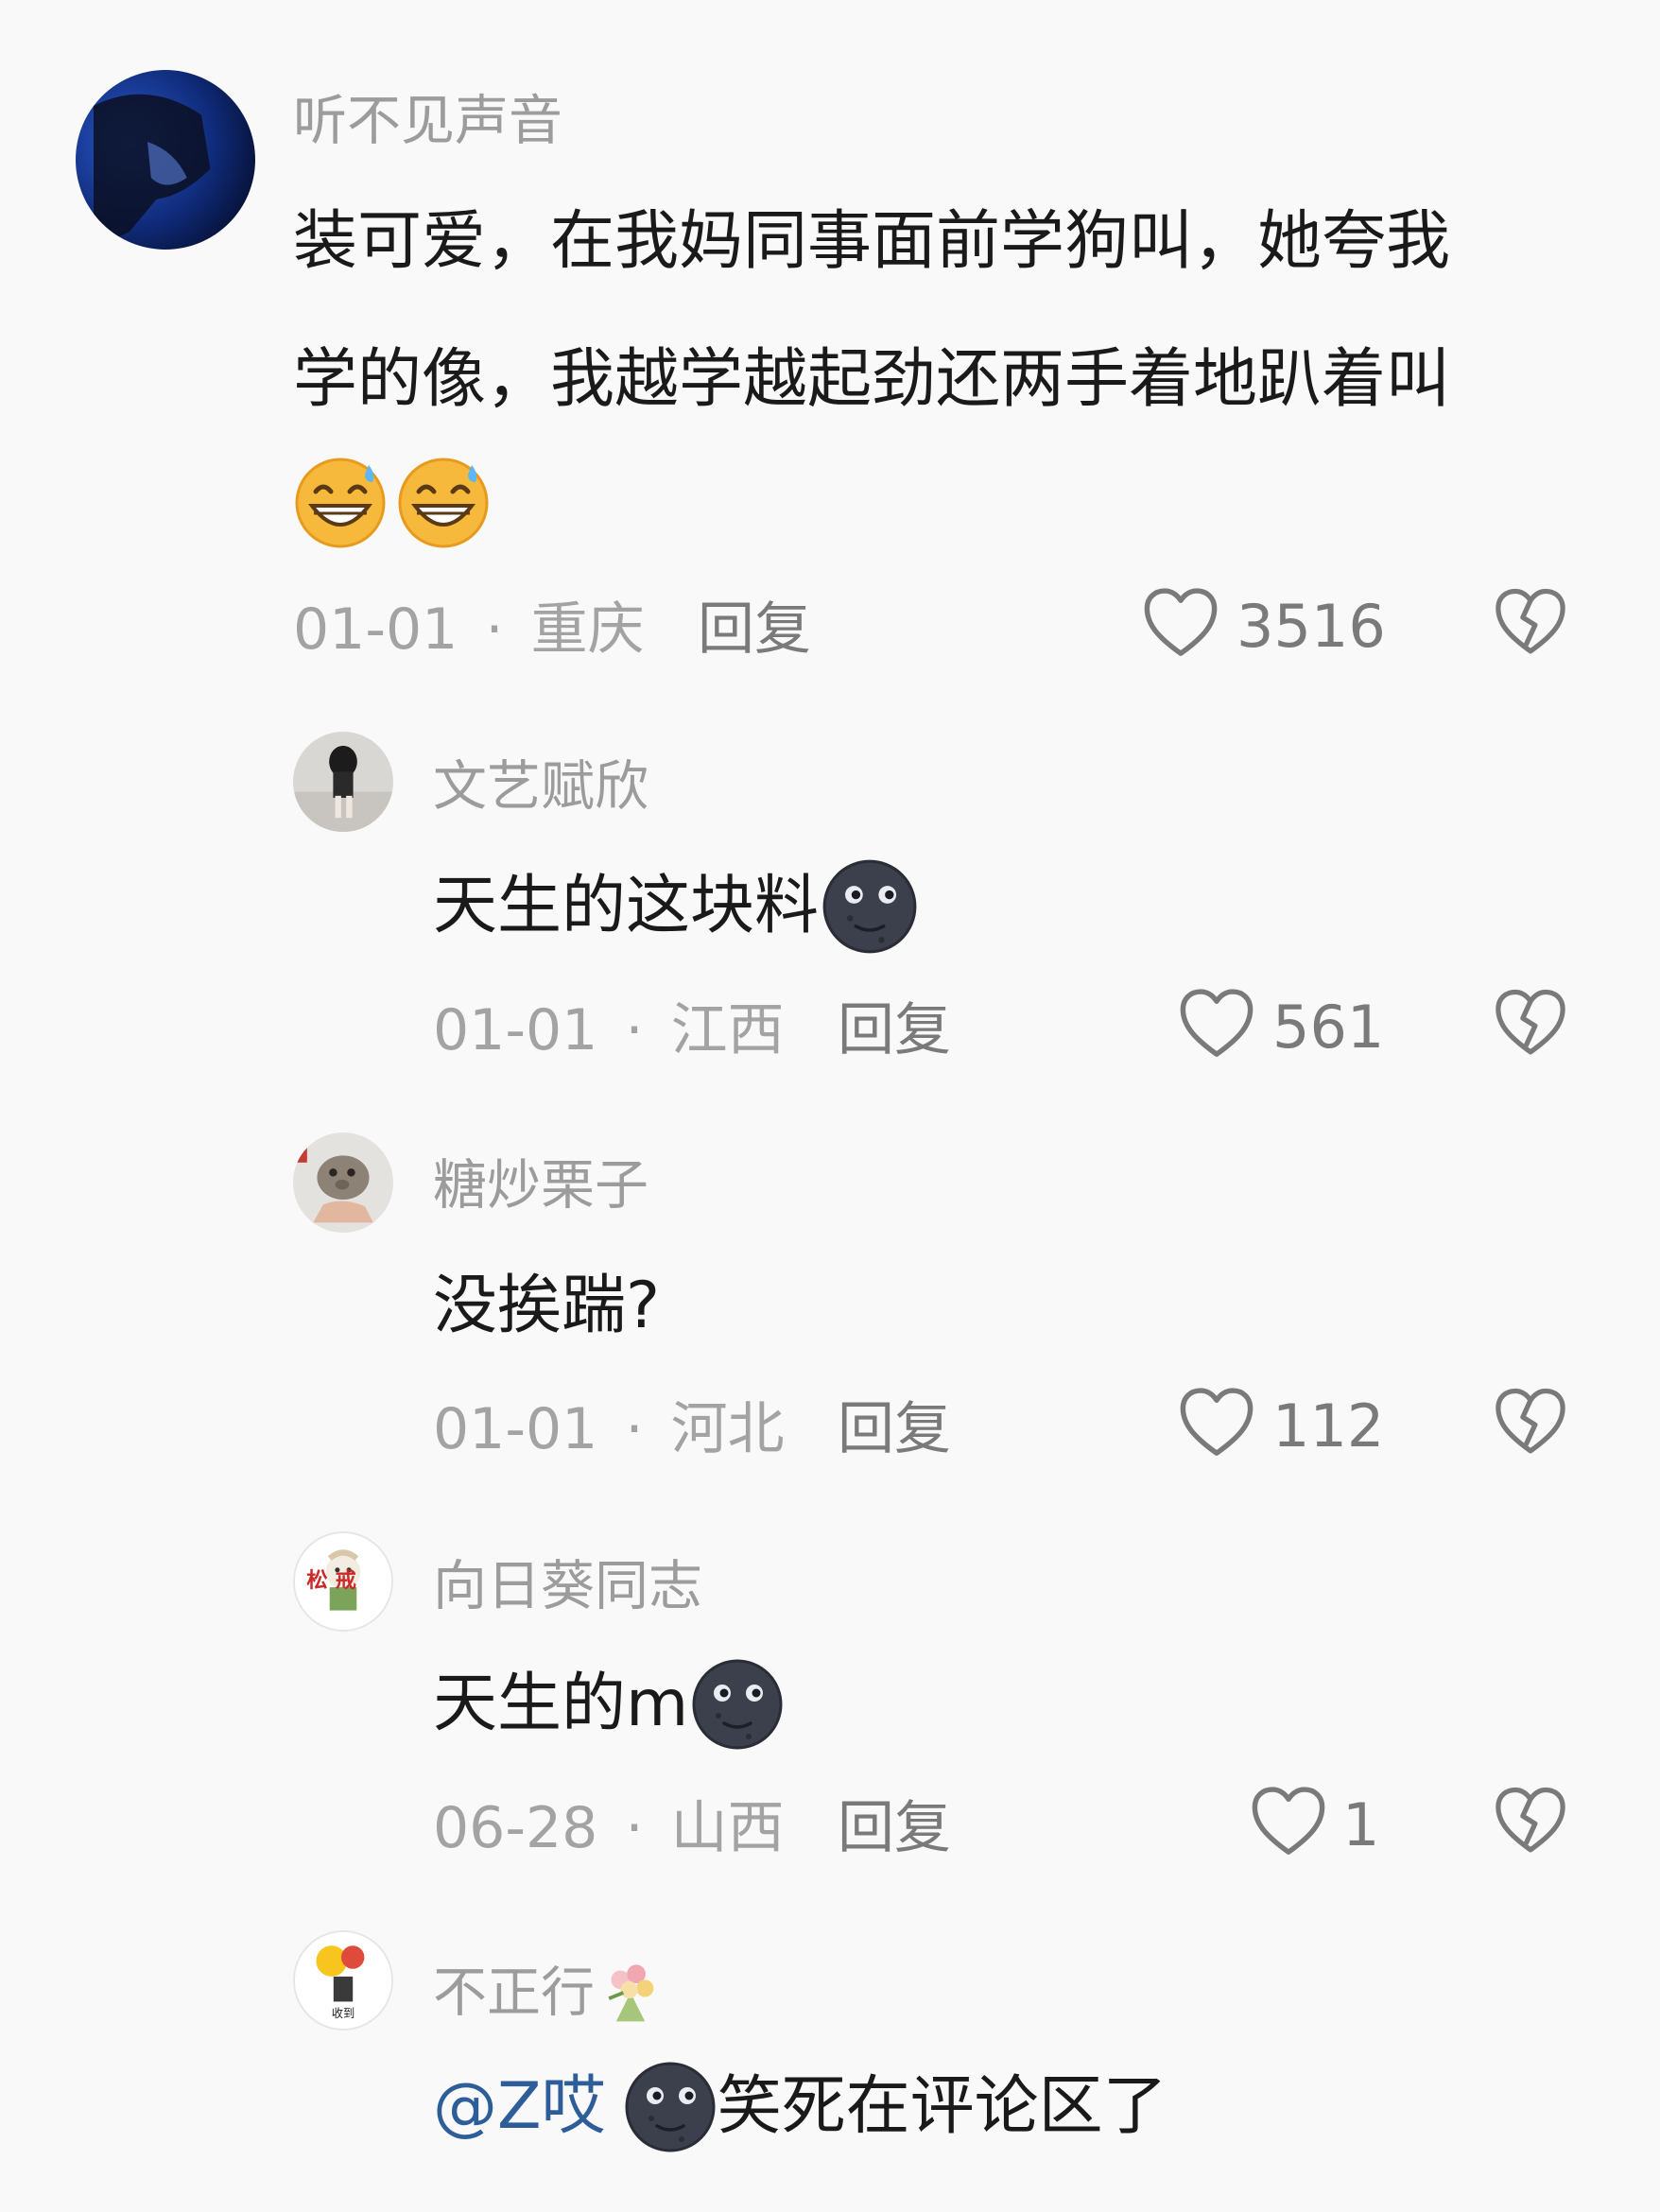  What do you see at coordinates (1328, 1425) in the screenshot?
I see `like-count: 112` at bounding box center [1328, 1425].